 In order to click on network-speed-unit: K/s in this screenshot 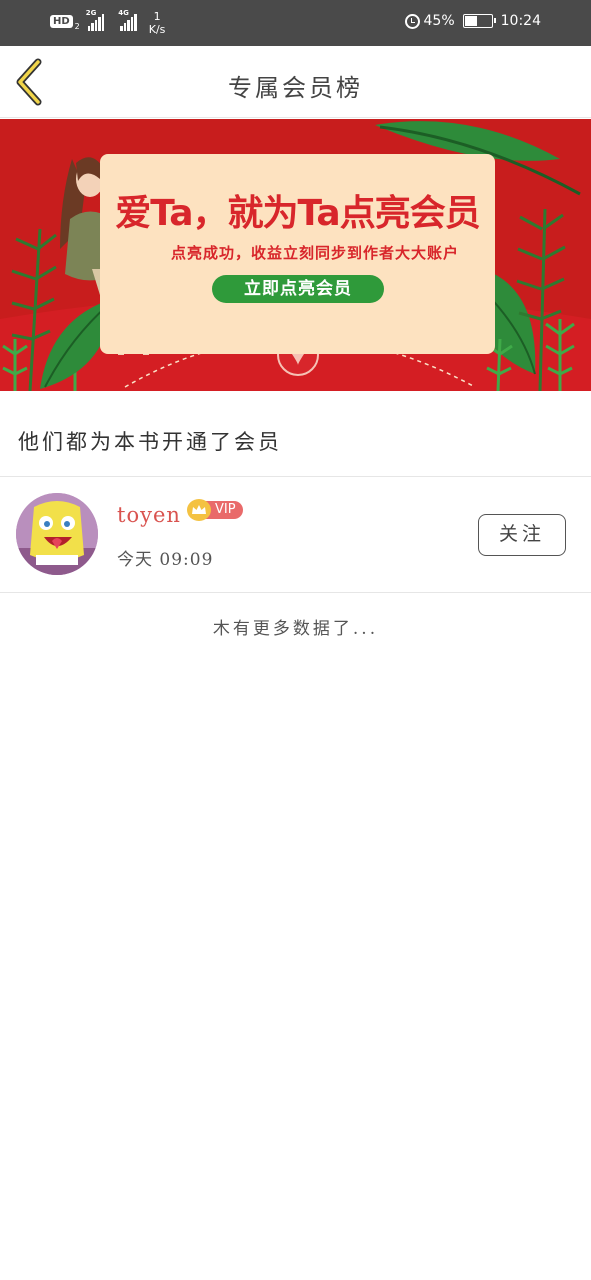, I will do `click(157, 29)`.